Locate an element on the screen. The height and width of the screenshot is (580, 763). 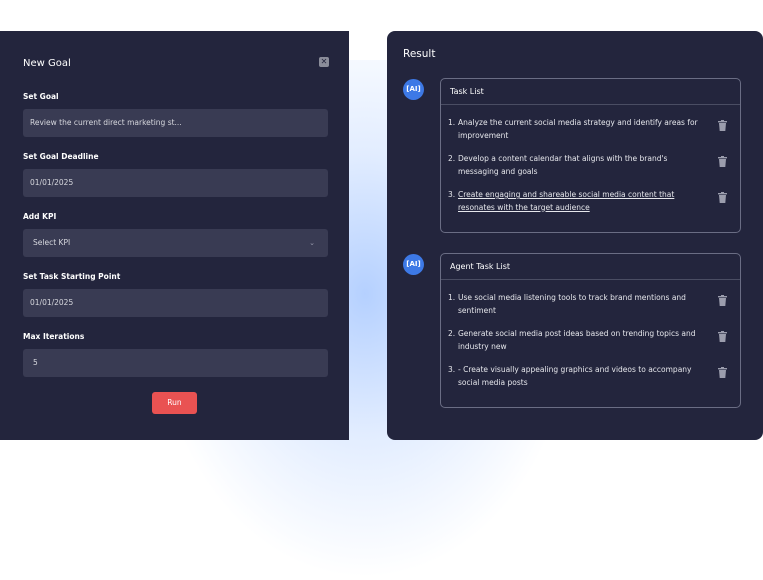
task-start-input: 01/01/2025 is located at coordinates (175, 303).